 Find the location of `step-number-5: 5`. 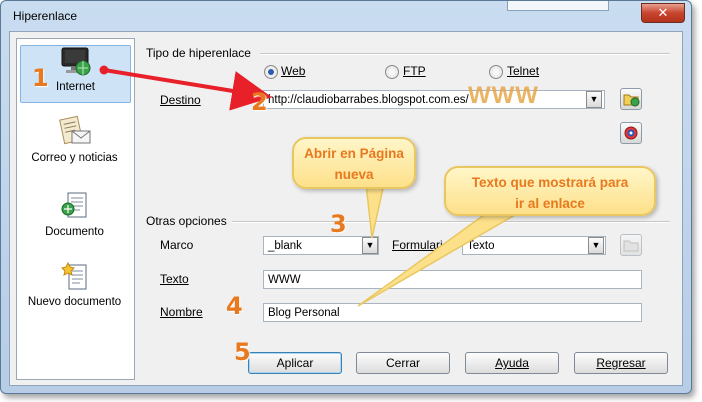

step-number-5: 5 is located at coordinates (242, 352).